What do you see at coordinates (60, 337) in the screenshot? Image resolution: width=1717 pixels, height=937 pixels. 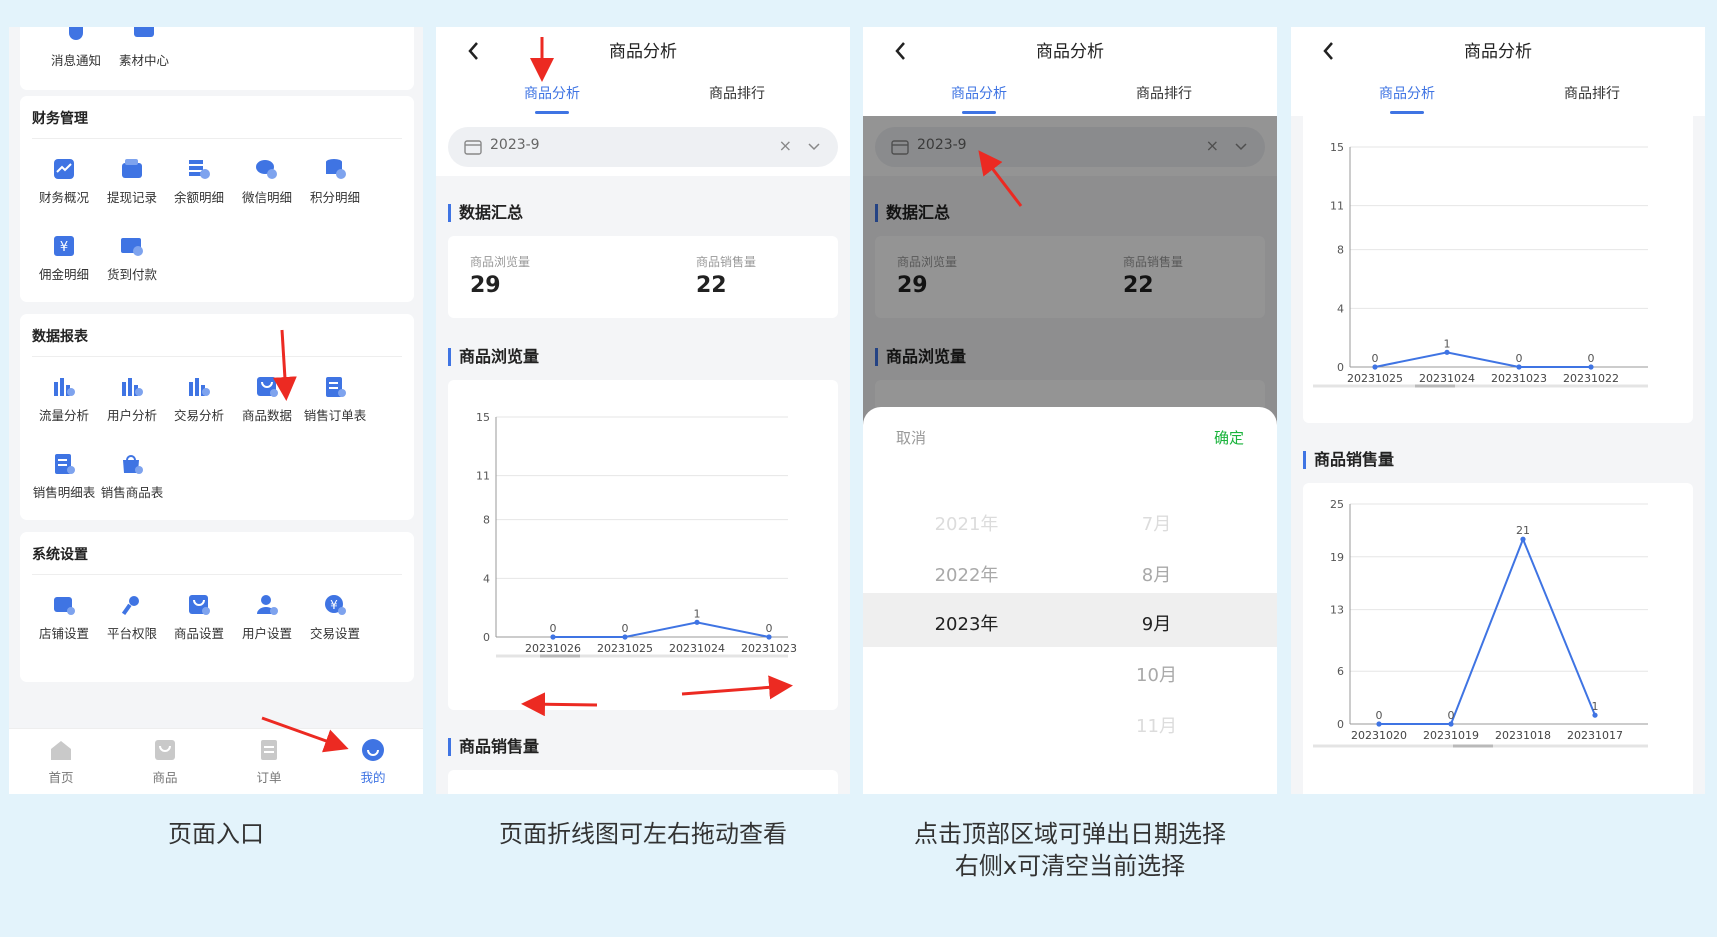 I see `section-title: 数据报表` at bounding box center [60, 337].